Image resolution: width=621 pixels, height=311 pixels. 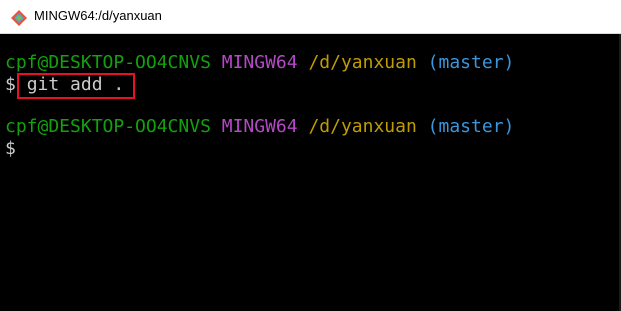 What do you see at coordinates (310, 17) in the screenshot?
I see `title-bar: MINGW64:/d/yanxuan` at bounding box center [310, 17].